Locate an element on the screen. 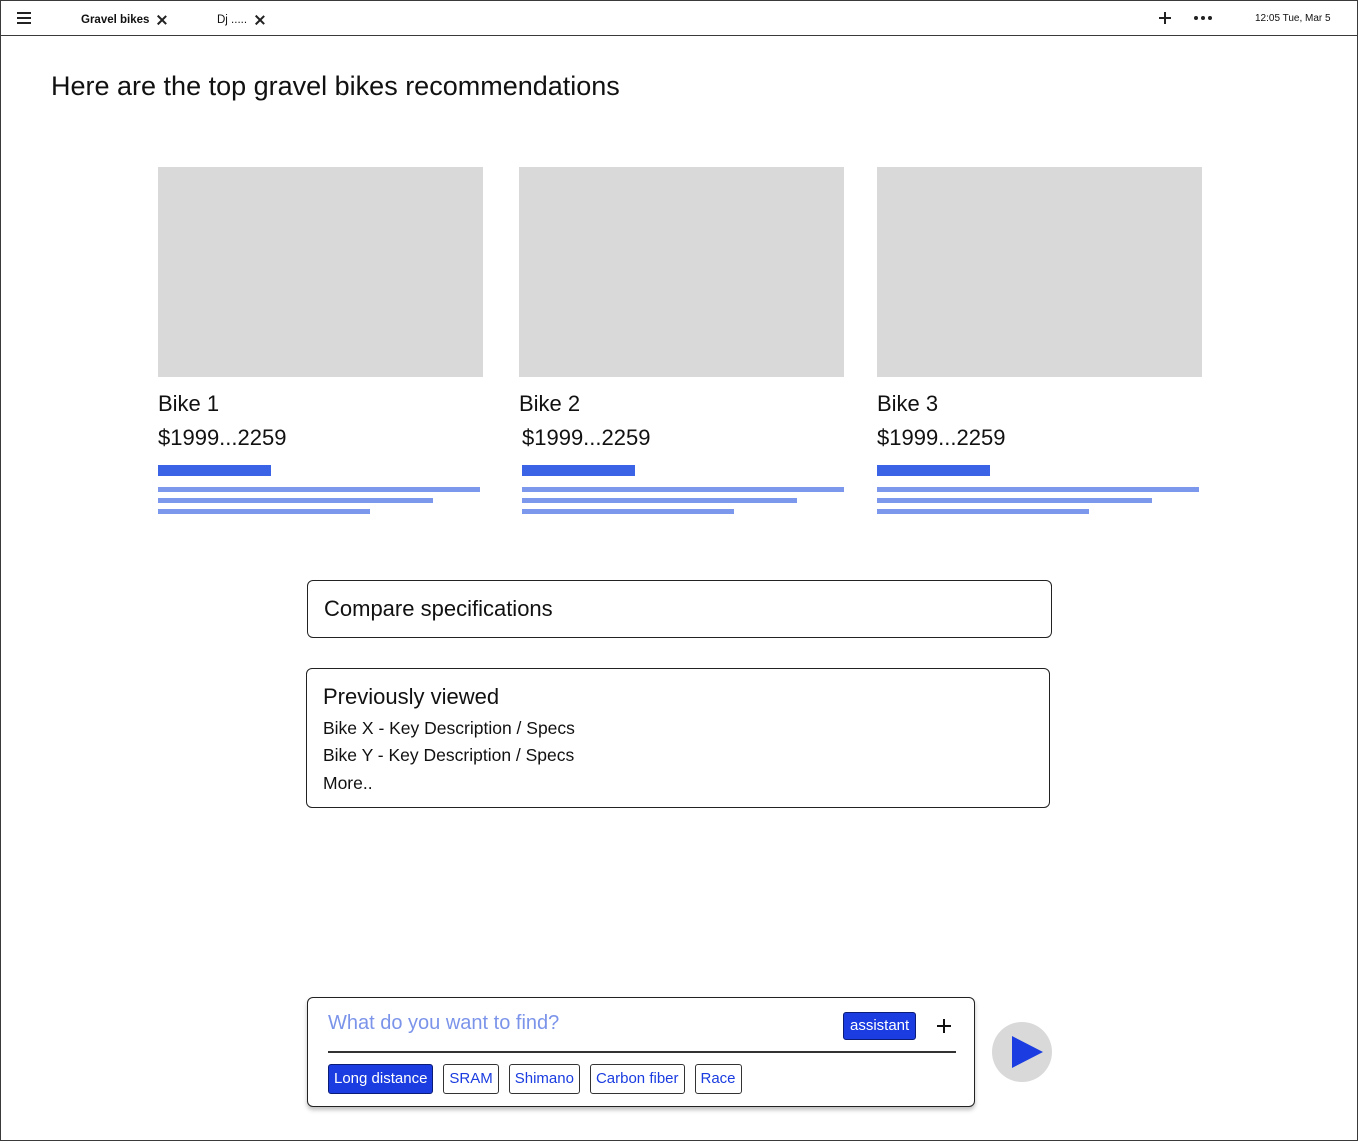 This screenshot has height=1141, width=1358. new-tab-plus-icon is located at coordinates (1165, 18).